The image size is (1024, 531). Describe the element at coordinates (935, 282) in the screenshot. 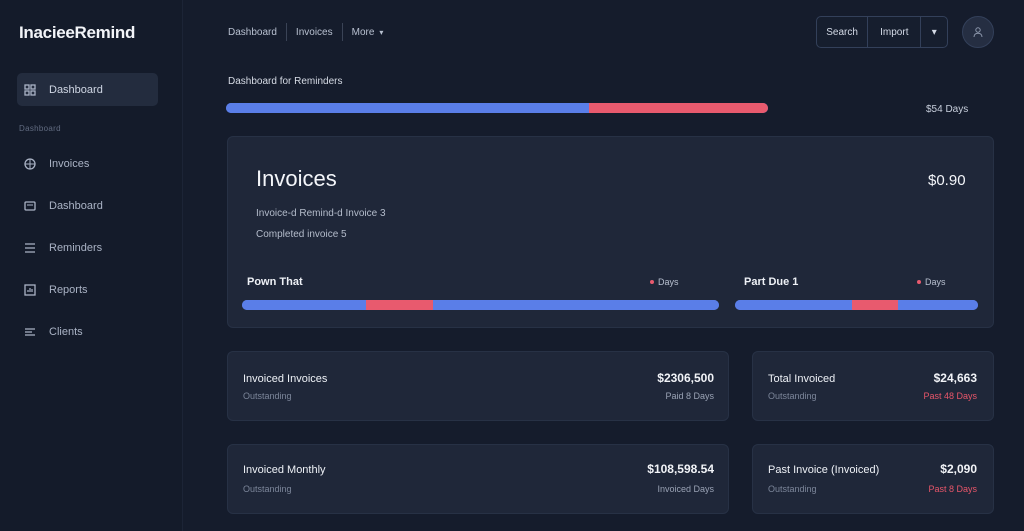

I see `sub-right-days-label: Days` at that location.